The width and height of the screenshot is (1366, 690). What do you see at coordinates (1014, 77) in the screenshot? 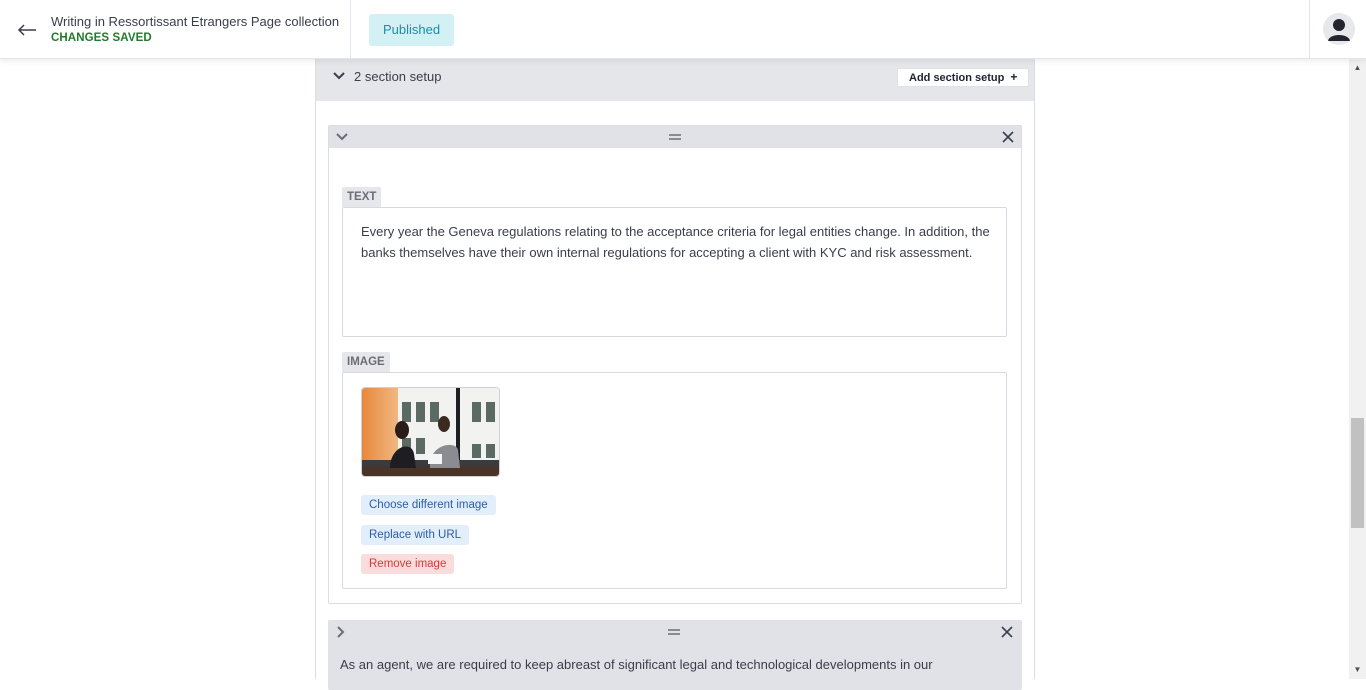
I see `plus-icon: +` at bounding box center [1014, 77].